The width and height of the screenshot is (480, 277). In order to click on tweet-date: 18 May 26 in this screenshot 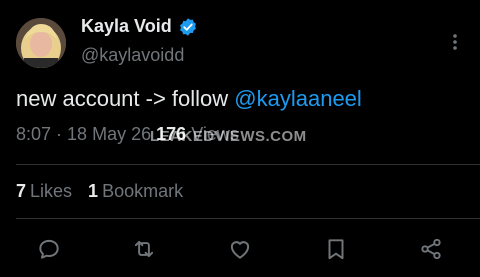, I will do `click(109, 134)`.